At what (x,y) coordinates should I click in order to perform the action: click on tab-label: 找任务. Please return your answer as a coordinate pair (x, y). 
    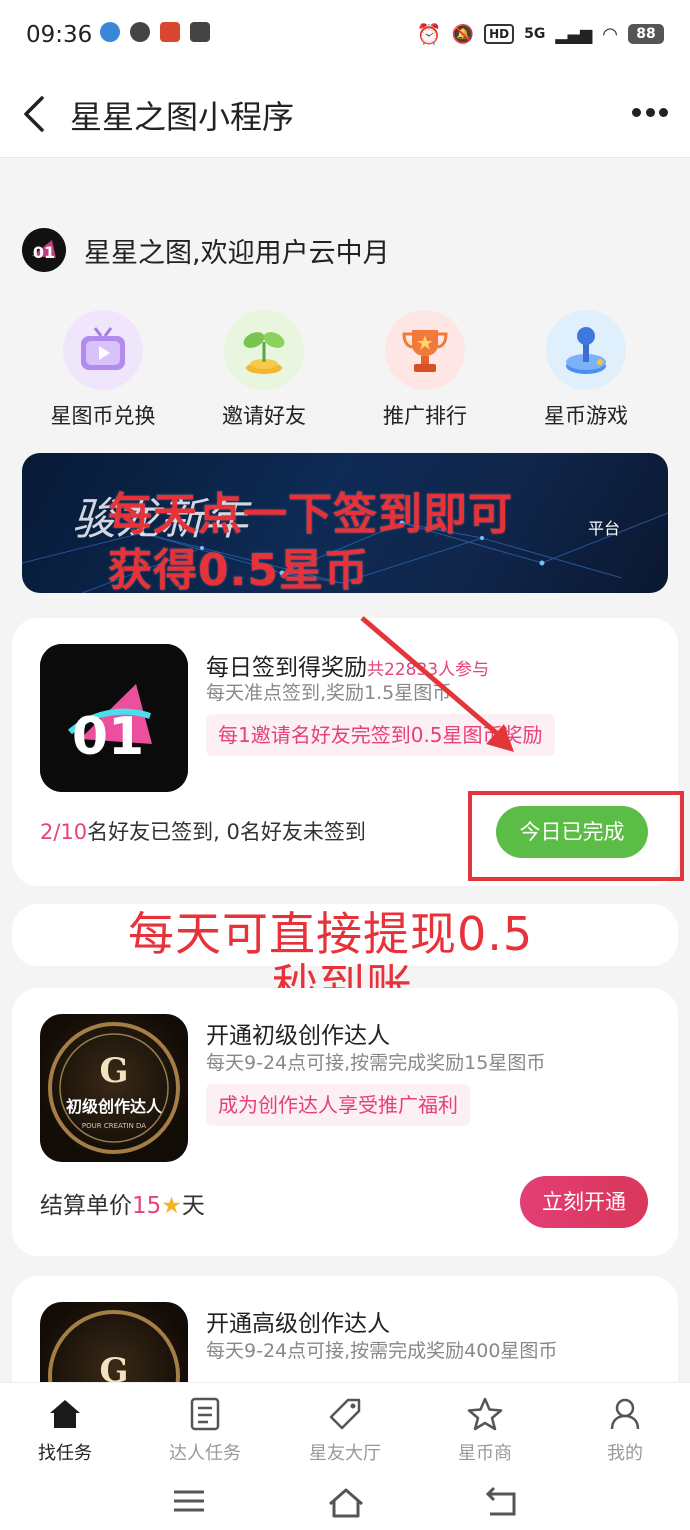
    Looking at the image, I should click on (65, 1453).